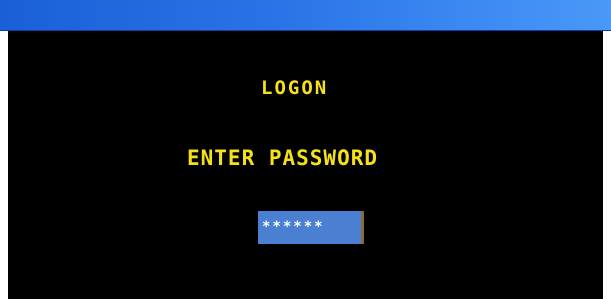 The image size is (611, 299). I want to click on text-cursor, so click(362, 227).